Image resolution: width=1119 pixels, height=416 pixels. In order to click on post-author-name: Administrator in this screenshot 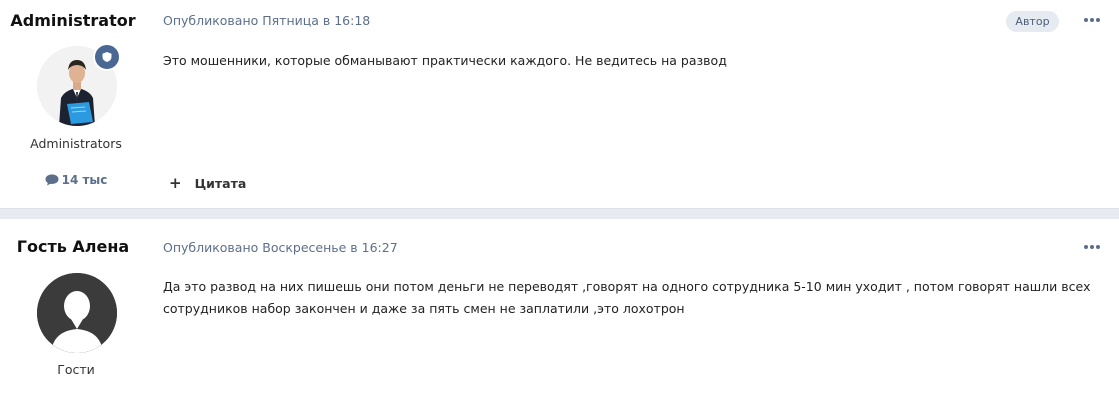, I will do `click(73, 20)`.